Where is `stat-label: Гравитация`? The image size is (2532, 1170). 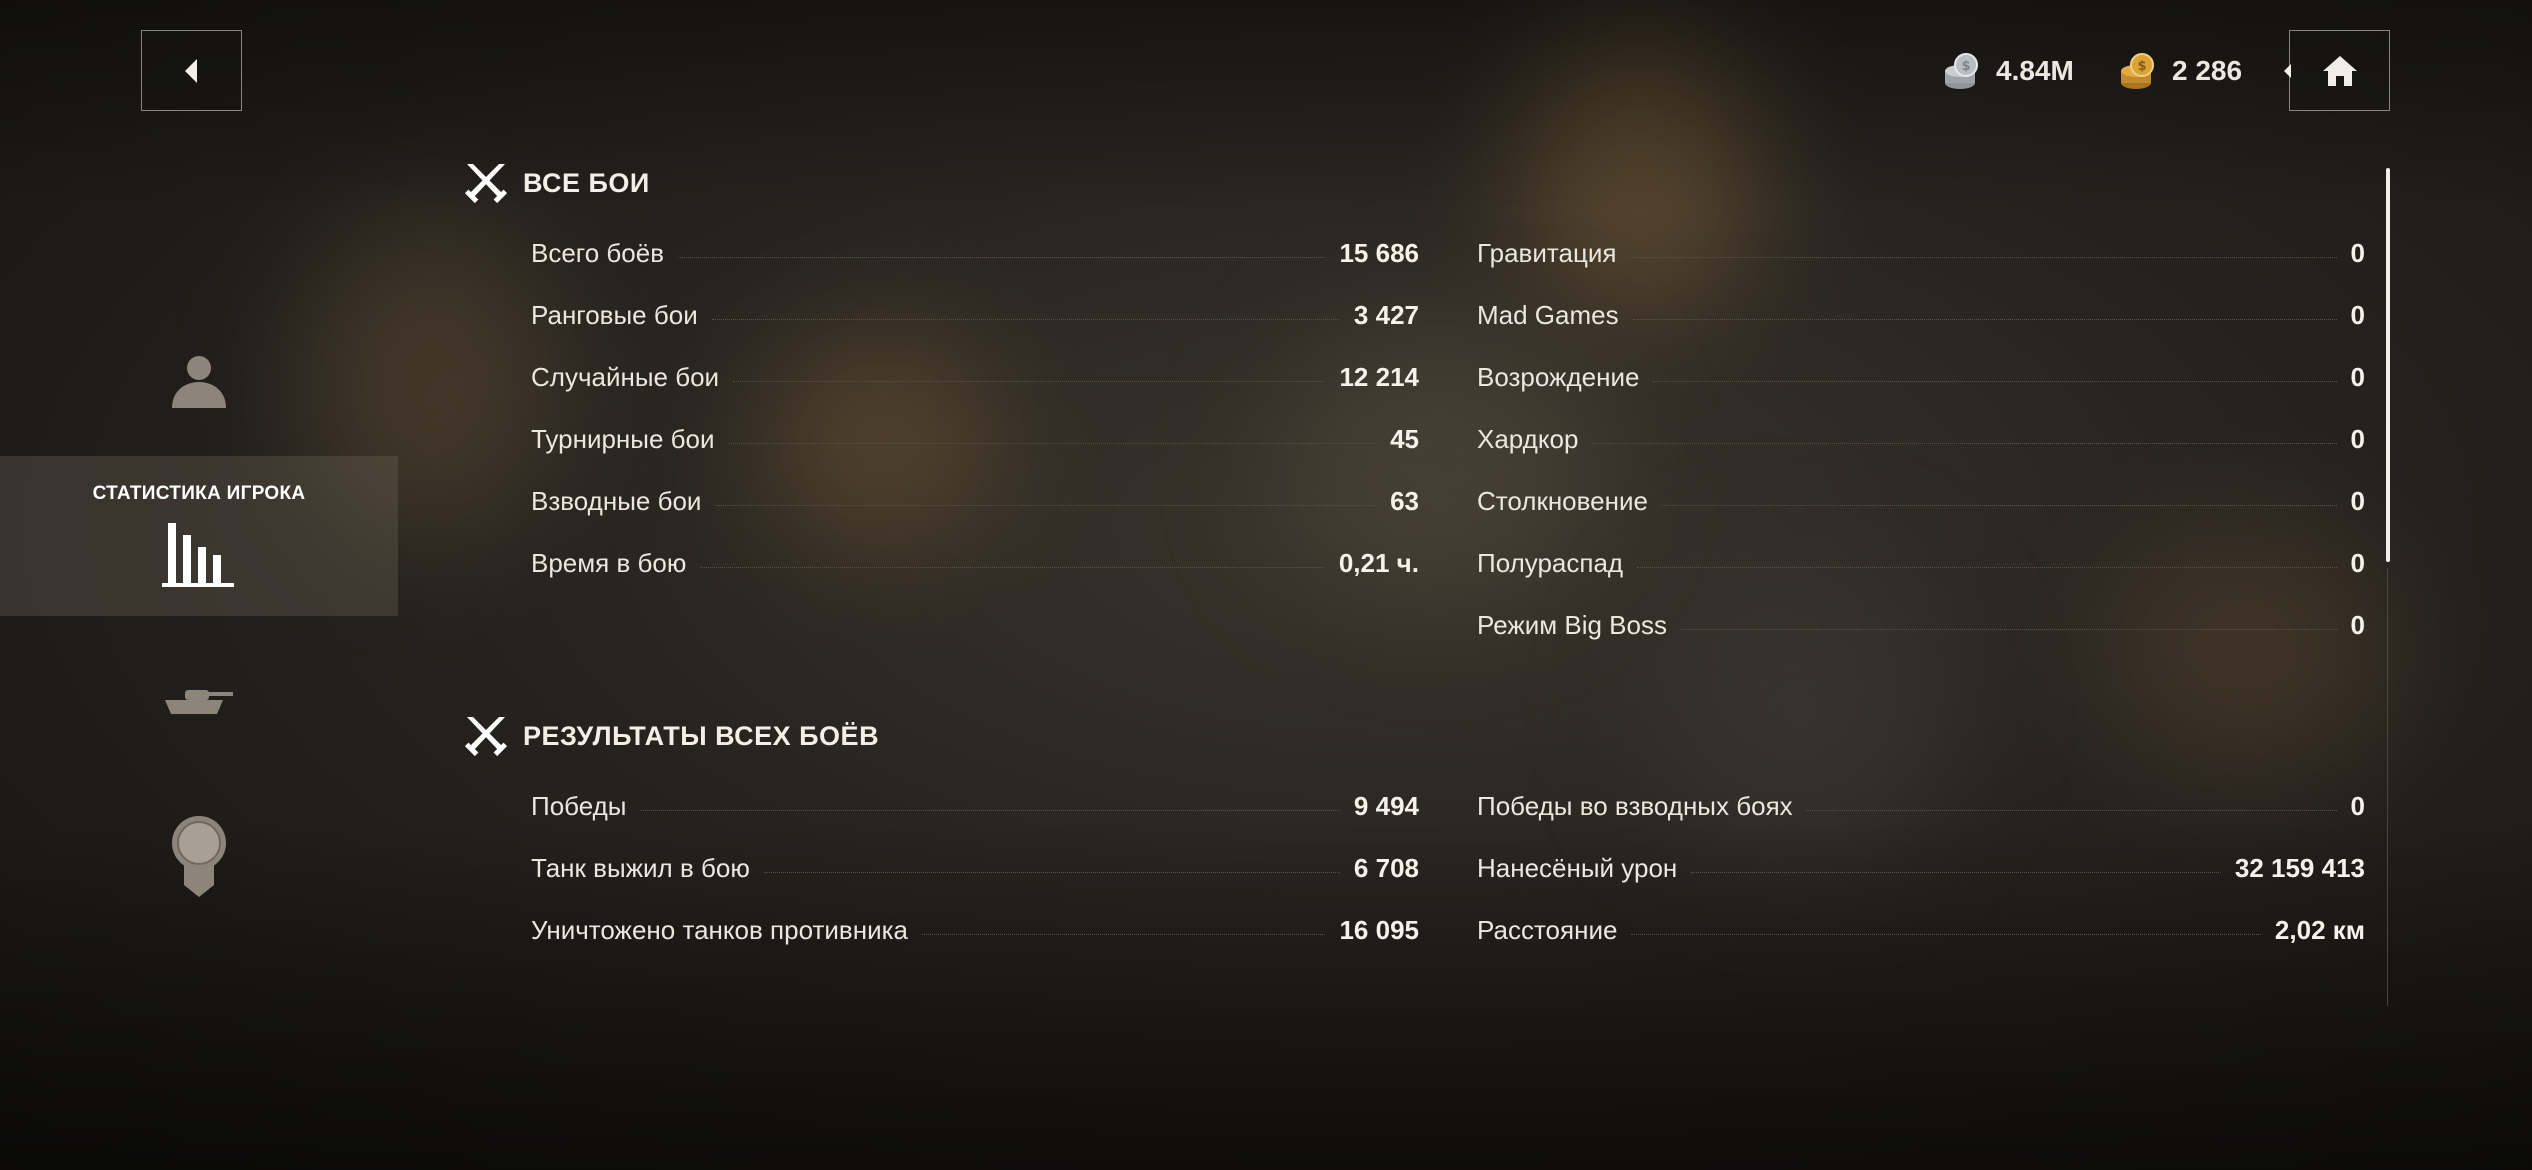
stat-label: Гравитация is located at coordinates (1547, 252).